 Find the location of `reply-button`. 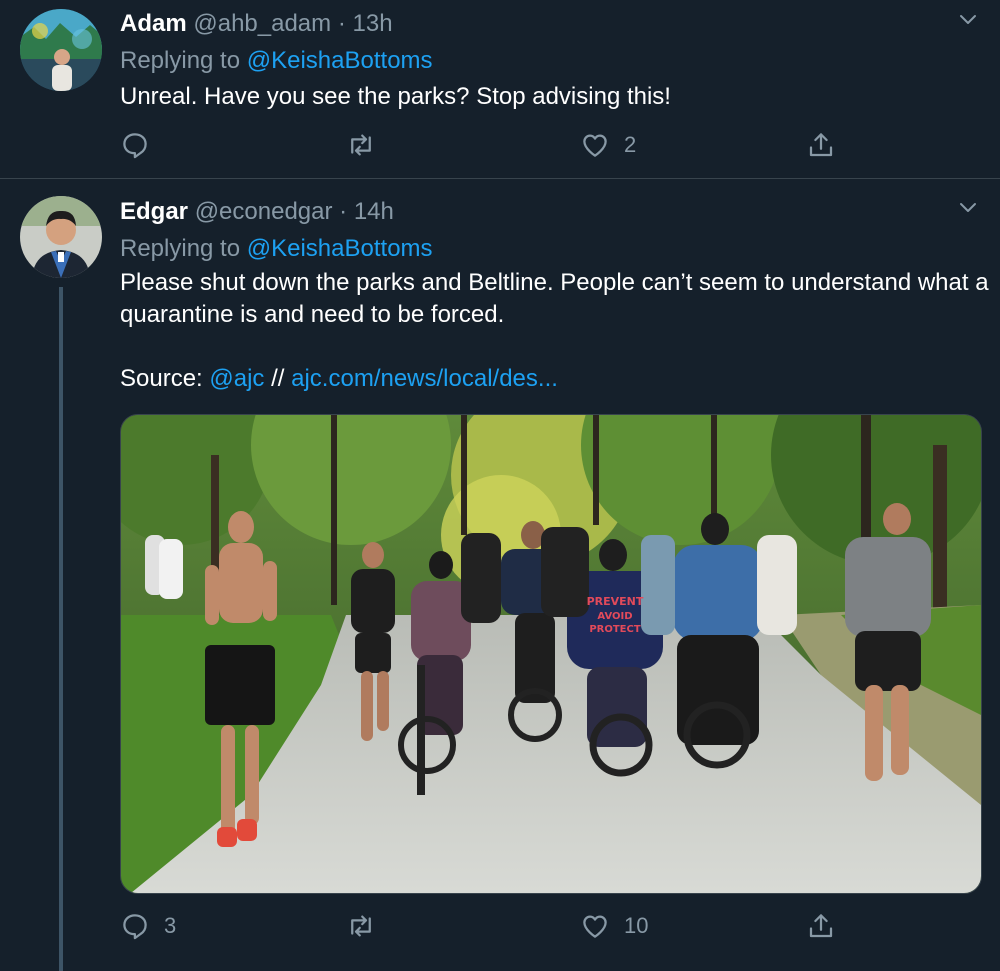

reply-button is located at coordinates (142, 145).